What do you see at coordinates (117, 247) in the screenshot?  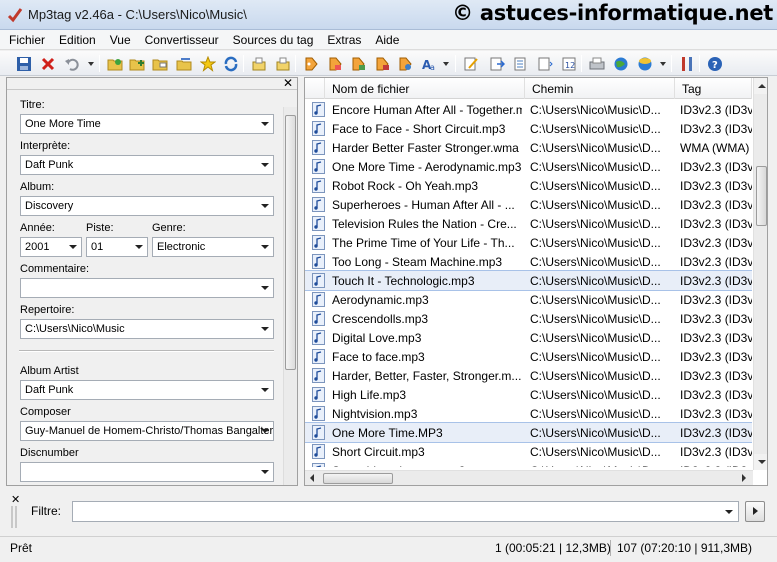 I see `piste-field: 01` at bounding box center [117, 247].